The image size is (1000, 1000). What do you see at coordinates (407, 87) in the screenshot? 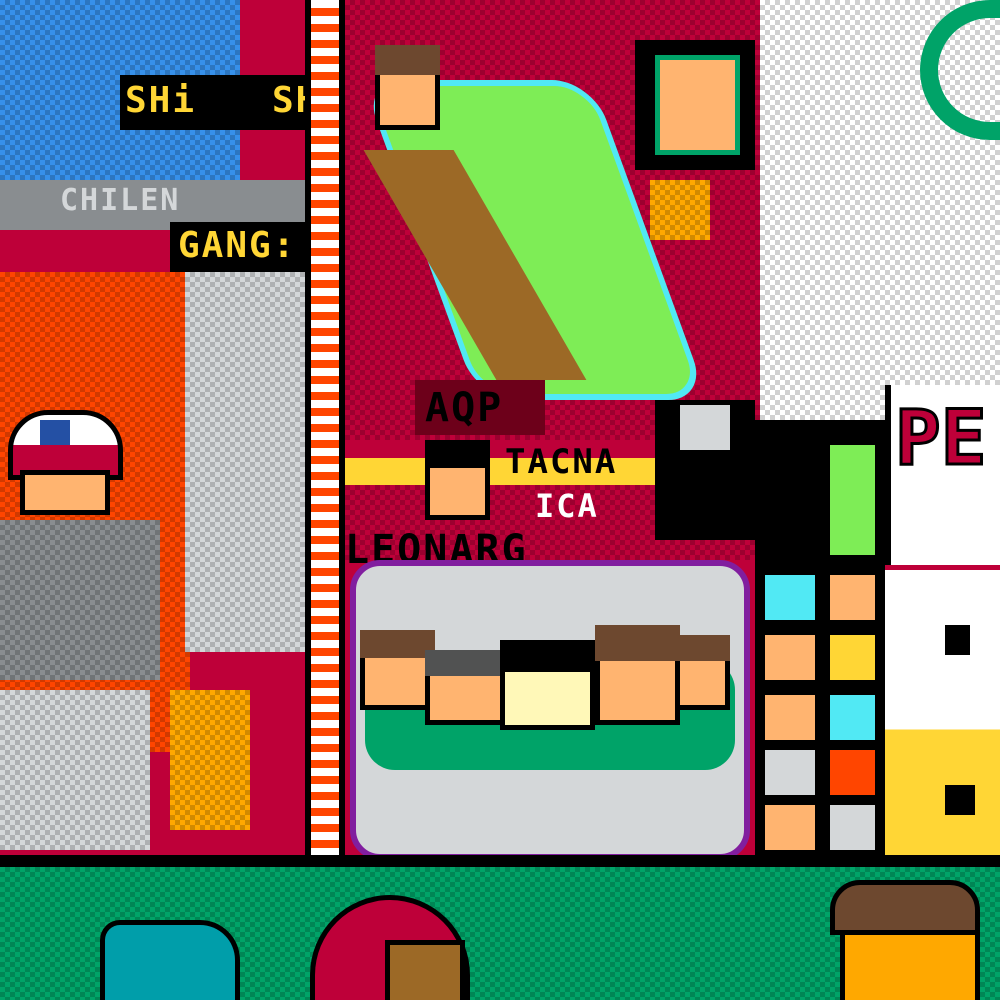
I see `face-top-center` at bounding box center [407, 87].